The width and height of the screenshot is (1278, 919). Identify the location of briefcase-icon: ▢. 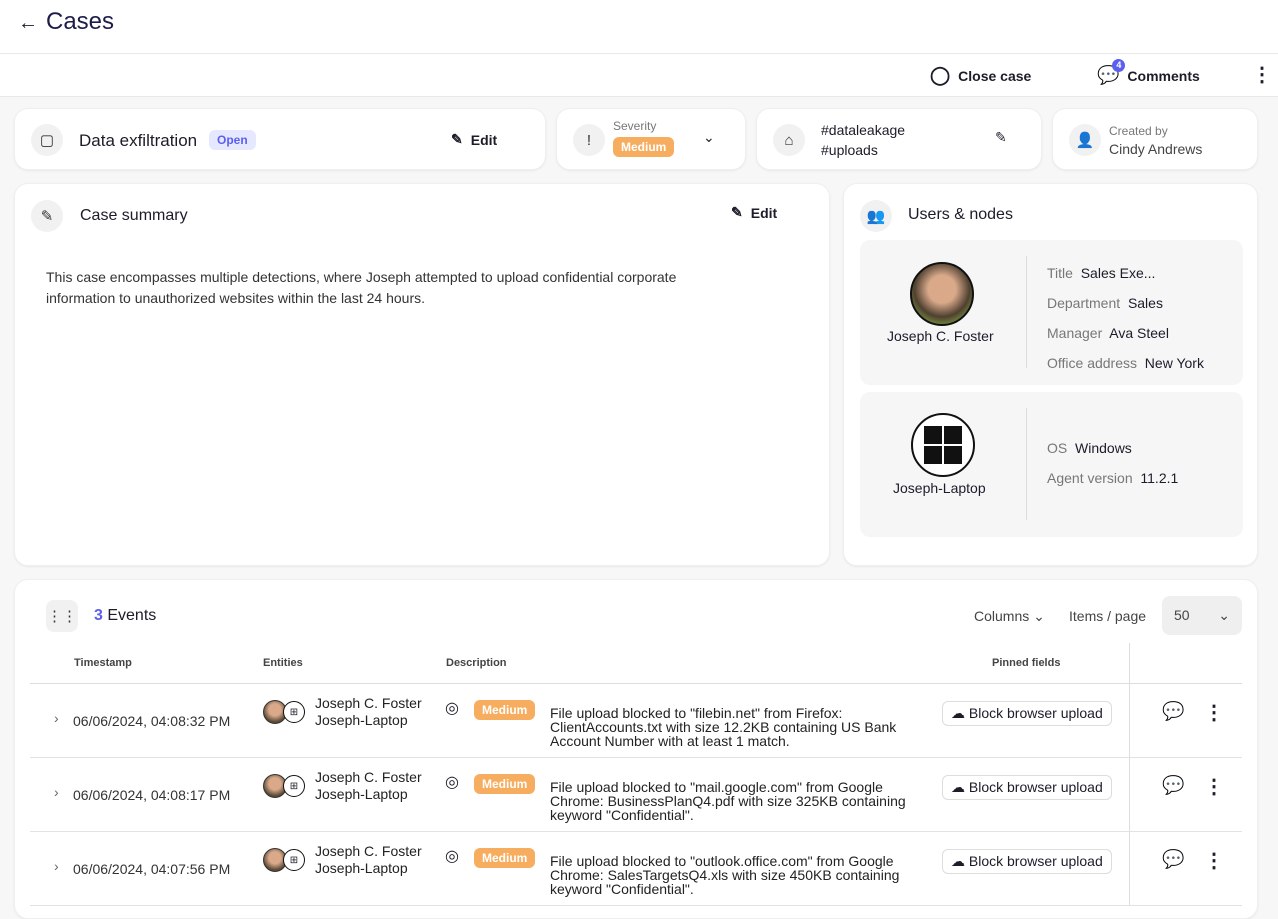
(47, 140).